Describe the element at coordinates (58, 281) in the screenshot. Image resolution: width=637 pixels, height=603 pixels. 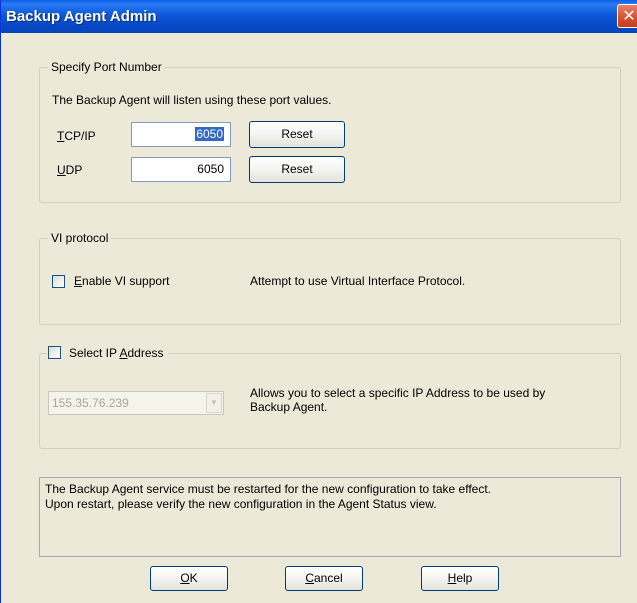
I see `enable-vi-checkbox` at that location.